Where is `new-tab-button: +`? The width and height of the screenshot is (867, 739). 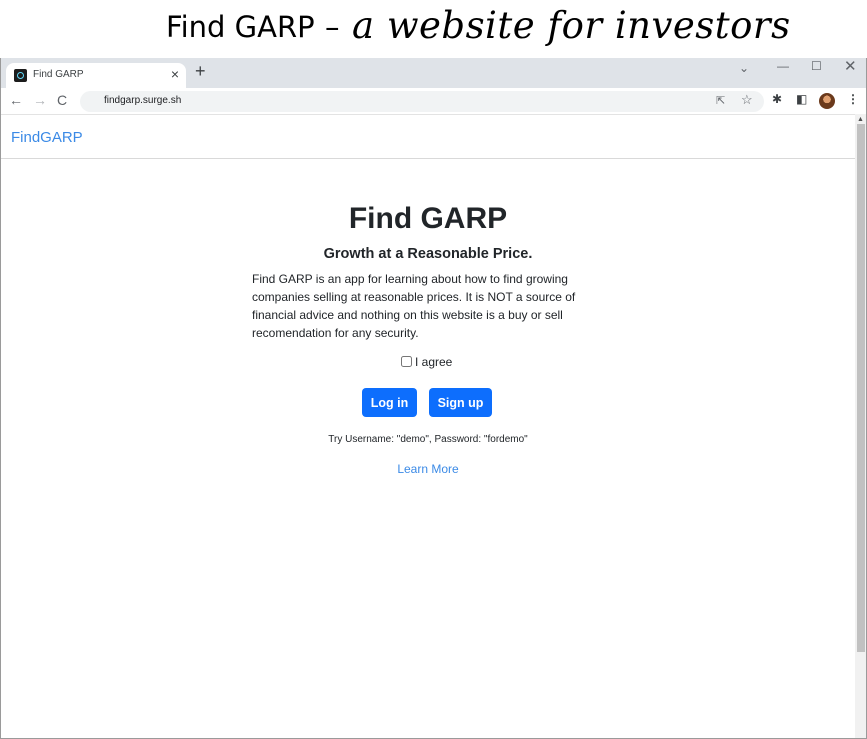
new-tab-button: + is located at coordinates (200, 71).